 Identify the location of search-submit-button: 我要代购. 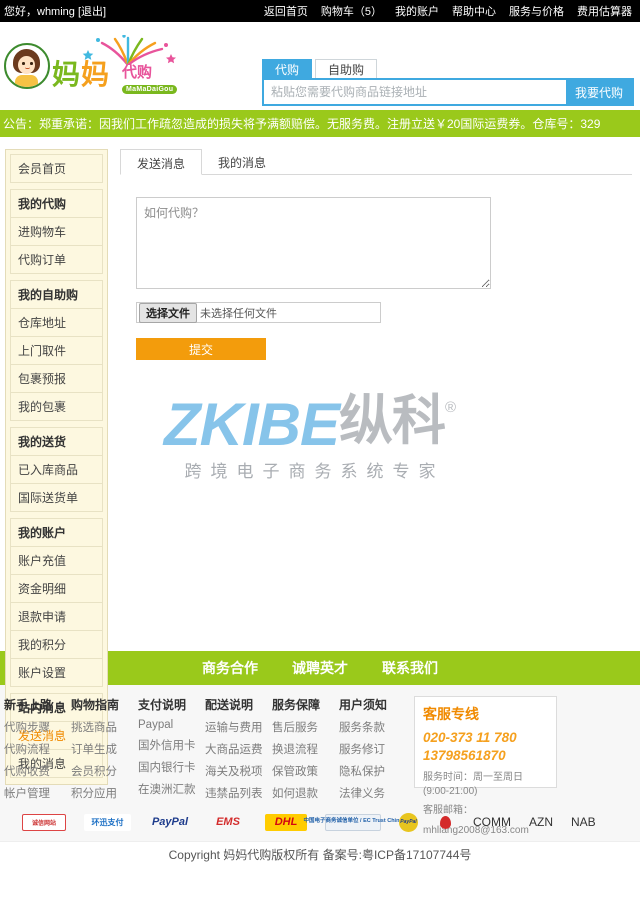
(599, 92).